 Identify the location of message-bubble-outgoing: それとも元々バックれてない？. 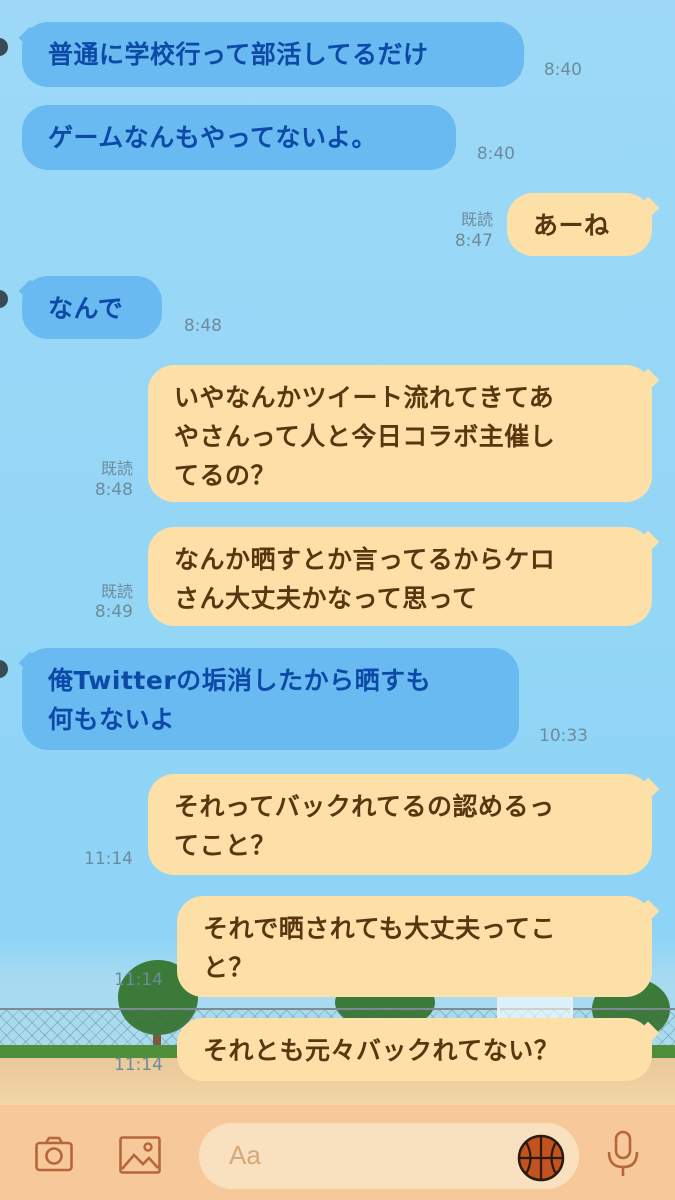
(414, 1049).